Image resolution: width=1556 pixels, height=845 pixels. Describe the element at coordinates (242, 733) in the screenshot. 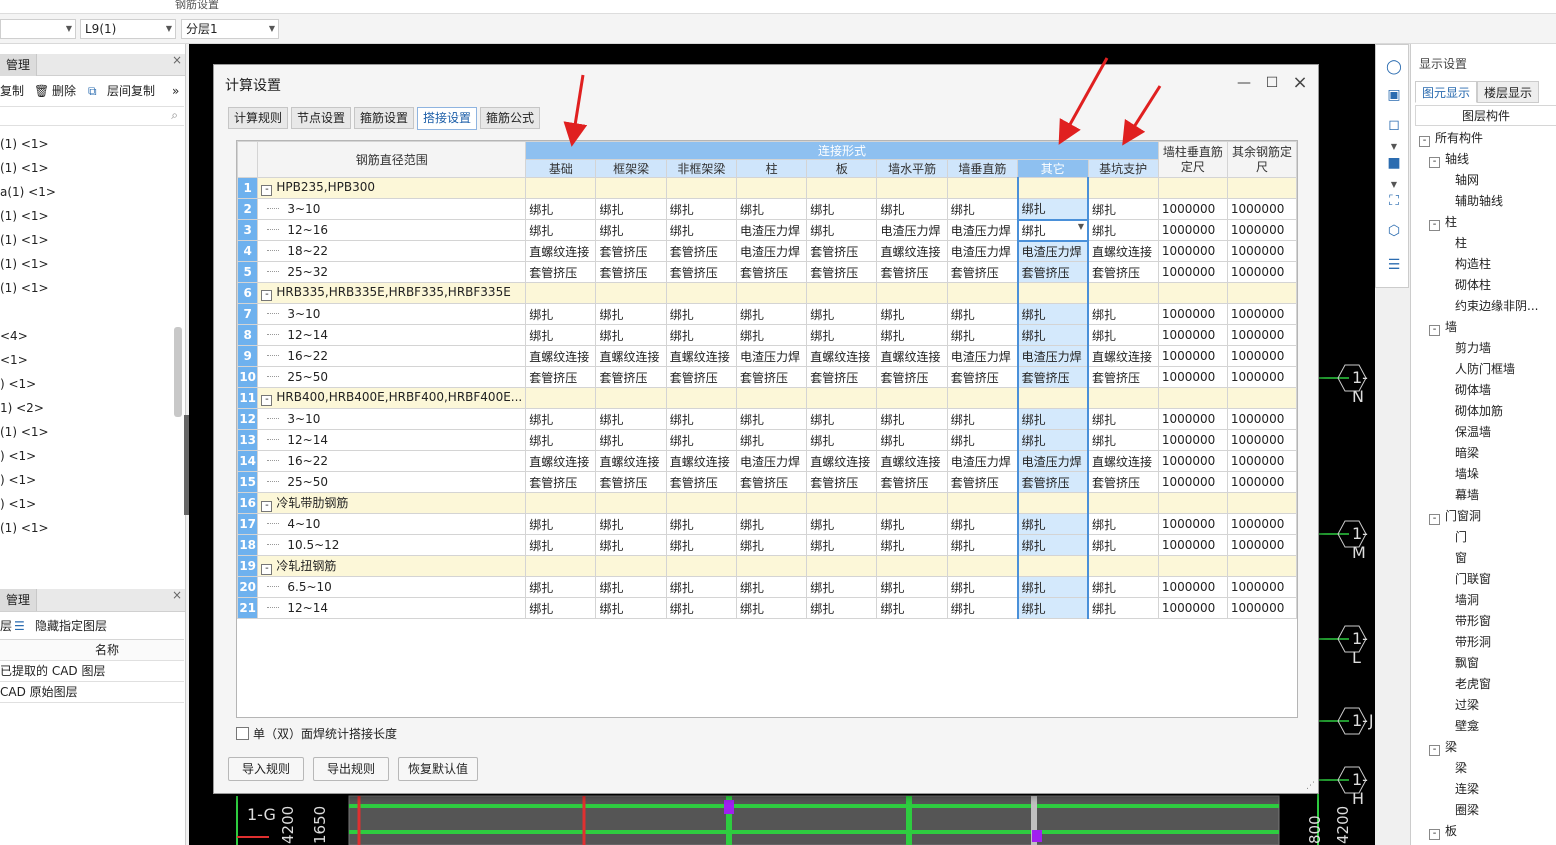

I see `checkbox-box` at that location.